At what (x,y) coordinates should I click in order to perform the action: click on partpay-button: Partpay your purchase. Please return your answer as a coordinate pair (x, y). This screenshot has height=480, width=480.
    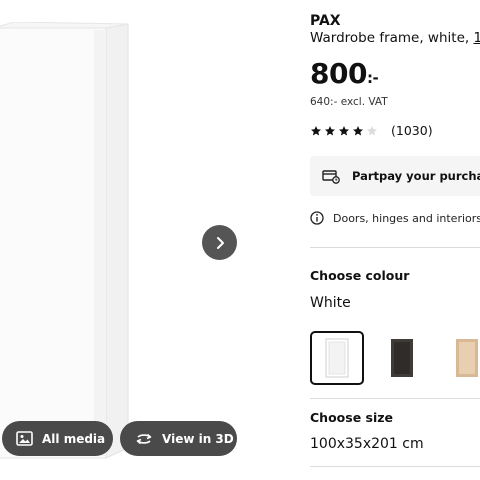
    Looking at the image, I should click on (395, 176).